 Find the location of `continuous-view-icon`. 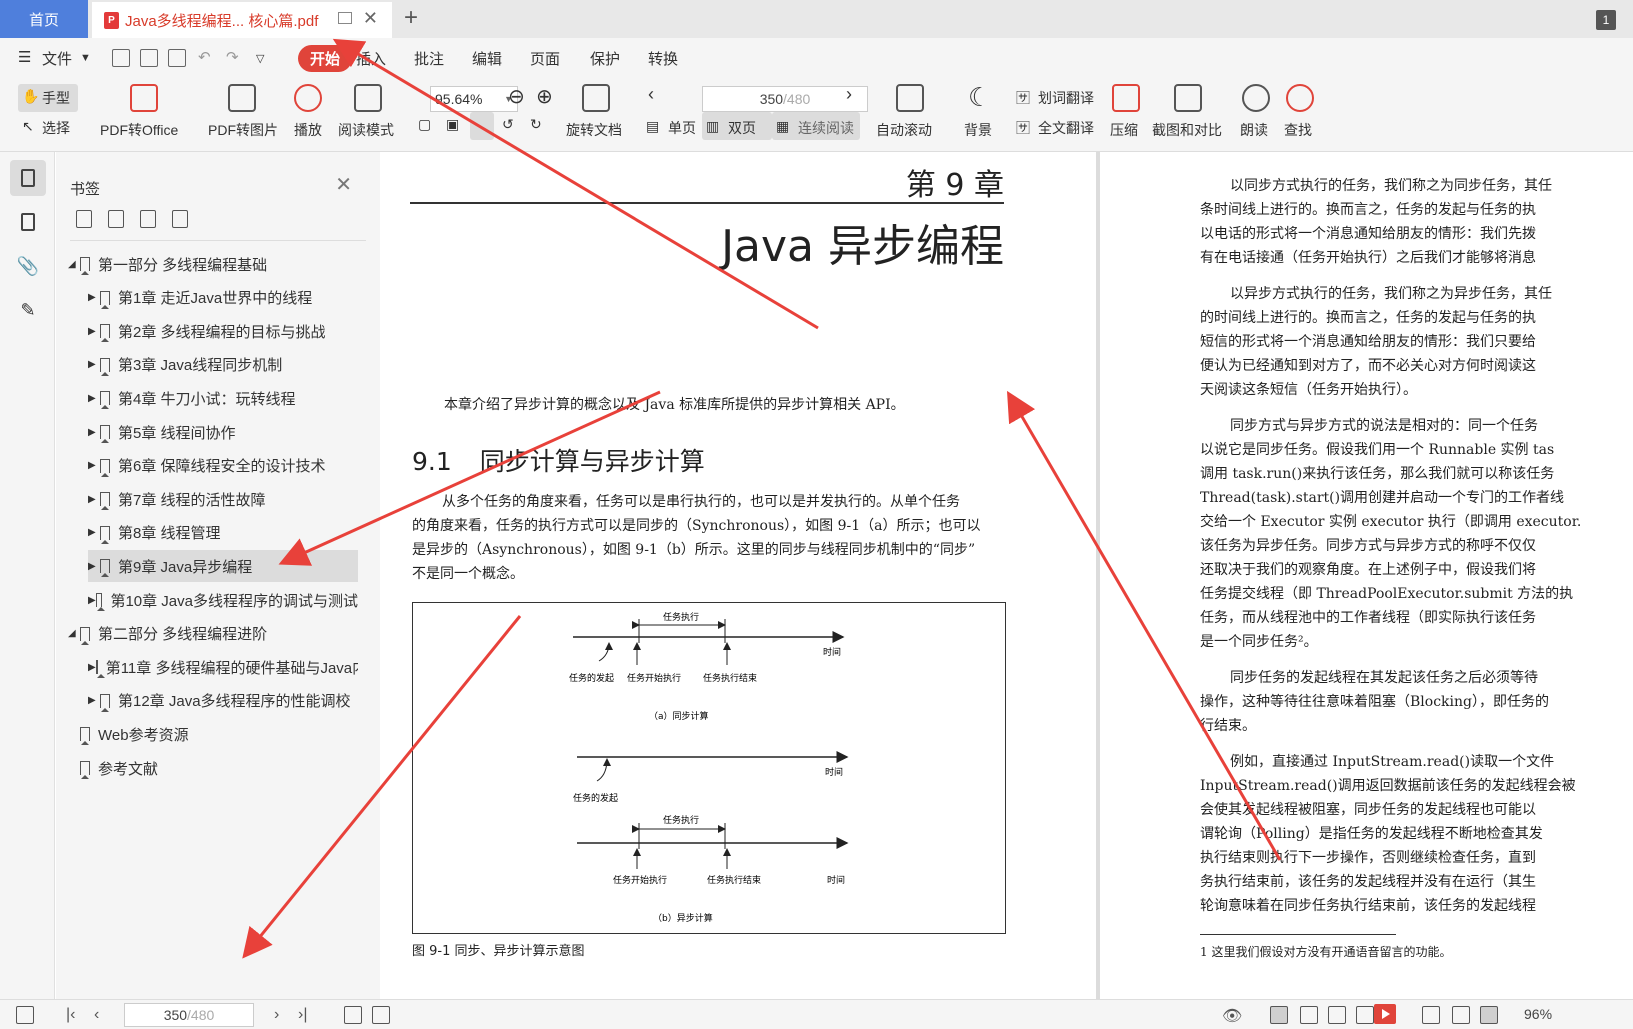

continuous-view-icon is located at coordinates (1279, 1015).